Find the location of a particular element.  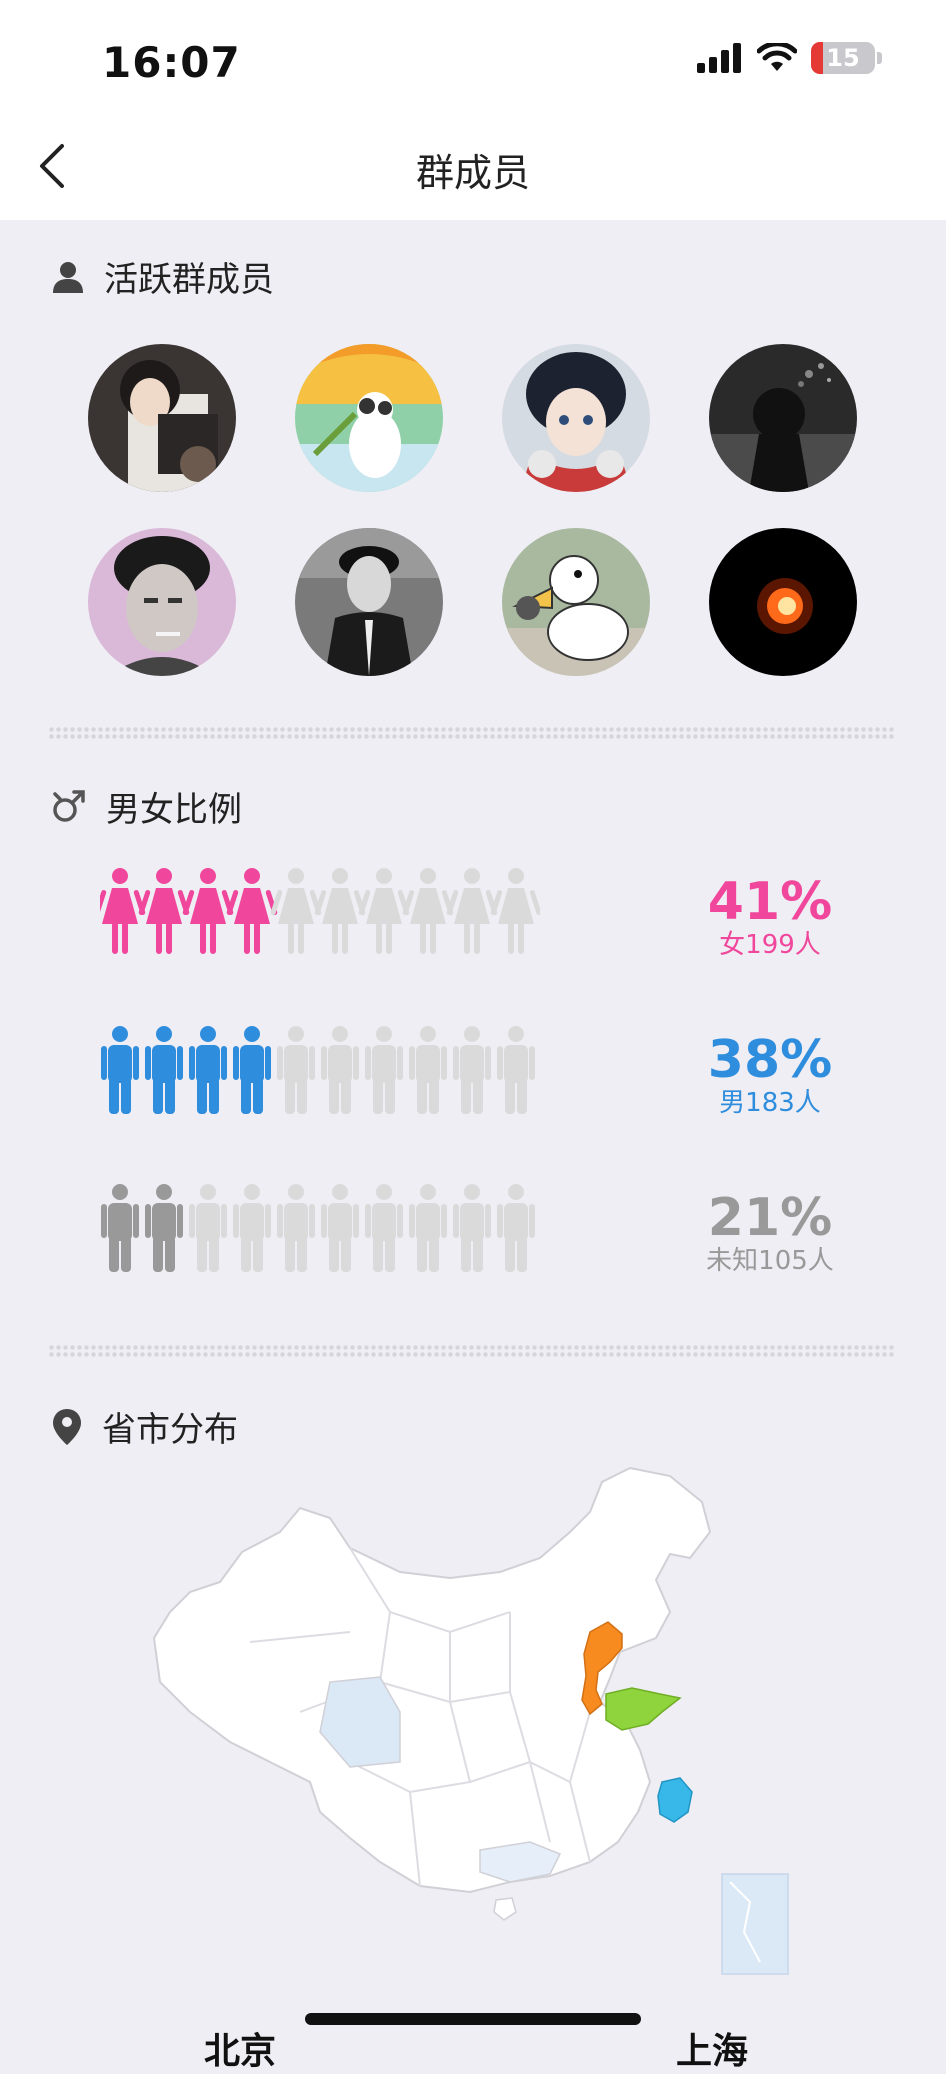

female-figures is located at coordinates (320, 911).